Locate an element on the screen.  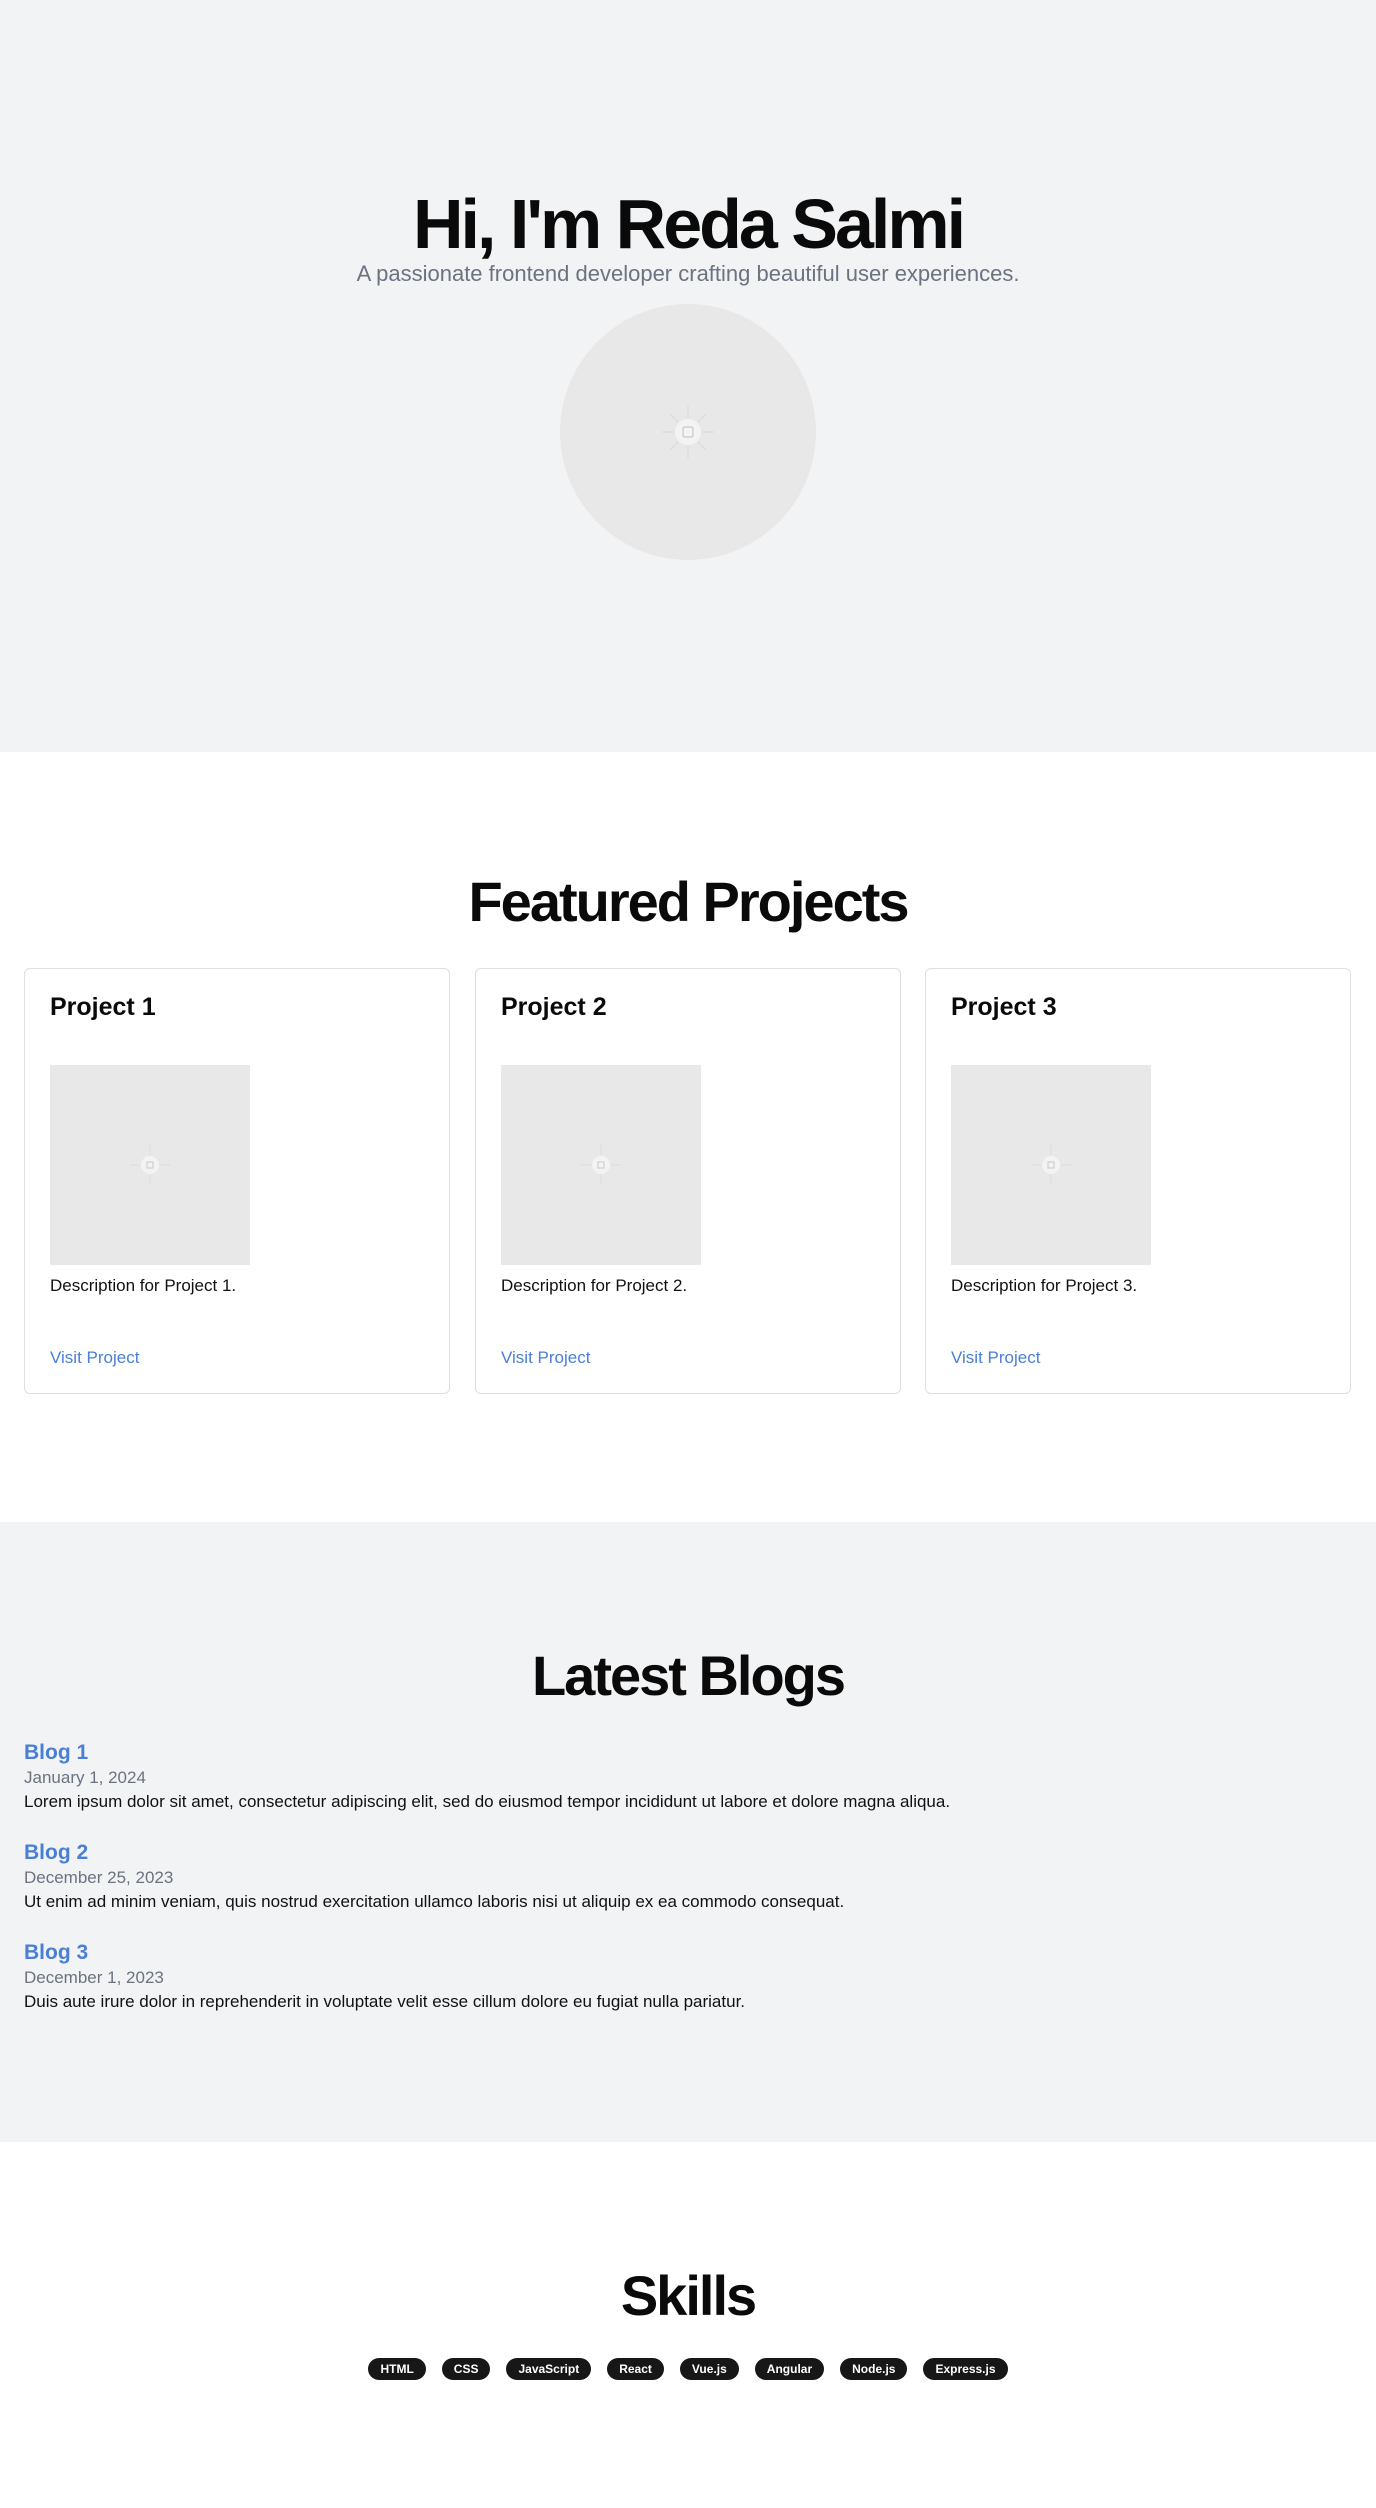
project-description: Description for Project 2. is located at coordinates (594, 1285).